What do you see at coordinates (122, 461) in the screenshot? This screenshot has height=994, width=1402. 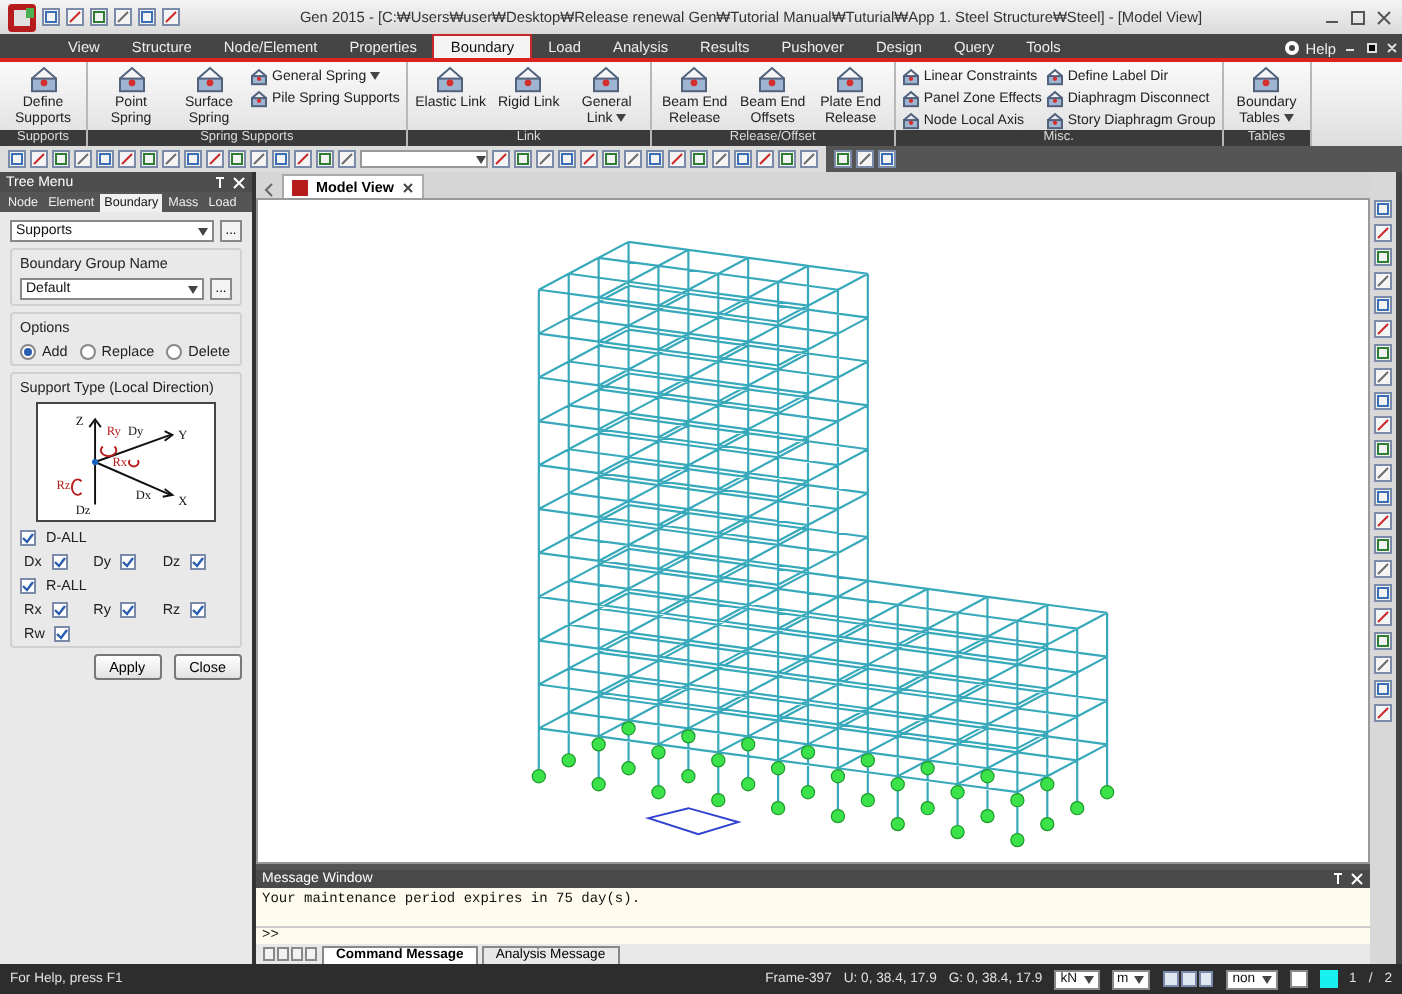 I see `support-axes-drawing` at bounding box center [122, 461].